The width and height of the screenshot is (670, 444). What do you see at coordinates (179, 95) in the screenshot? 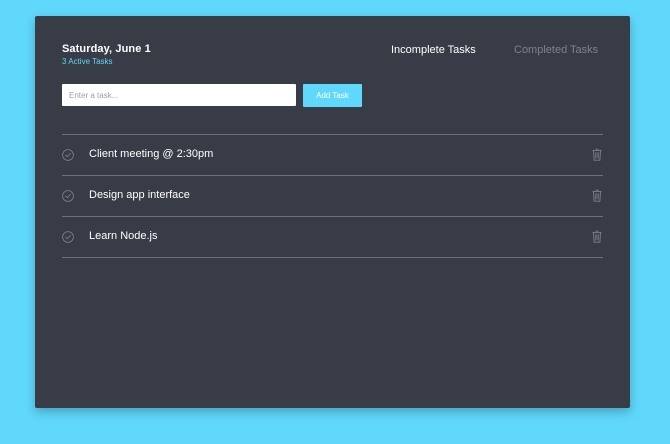
I see `task-input` at bounding box center [179, 95].